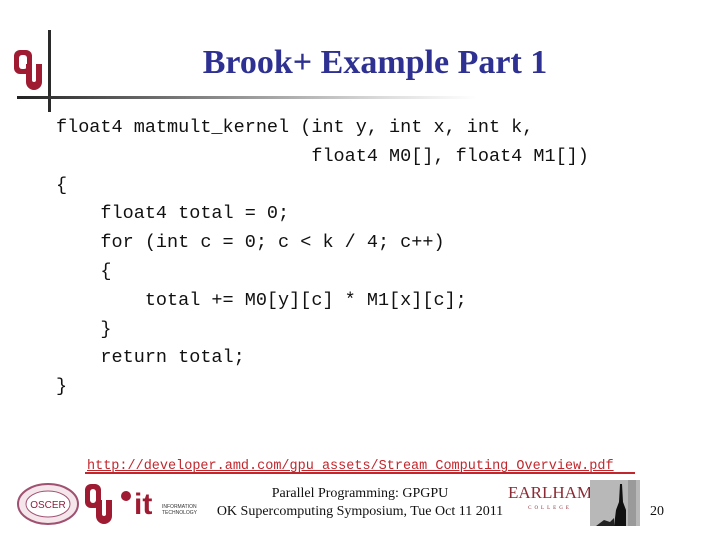  Describe the element at coordinates (360, 493) in the screenshot. I see `footer-line-1: Parallel Programming: GPGPU` at that location.